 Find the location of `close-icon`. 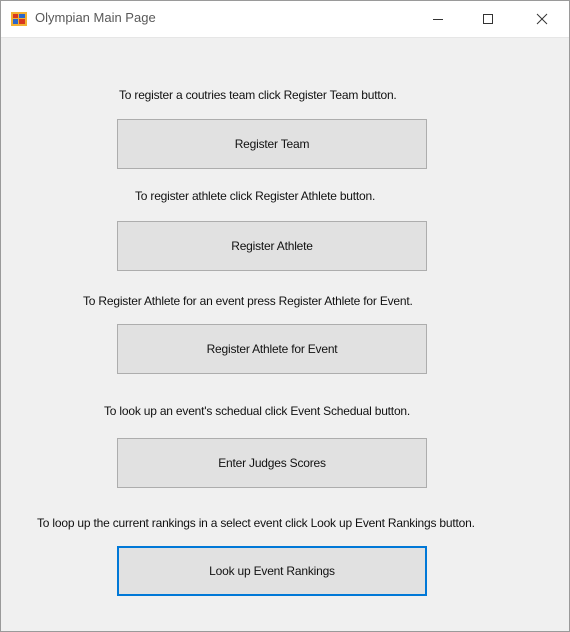

close-icon is located at coordinates (542, 19).